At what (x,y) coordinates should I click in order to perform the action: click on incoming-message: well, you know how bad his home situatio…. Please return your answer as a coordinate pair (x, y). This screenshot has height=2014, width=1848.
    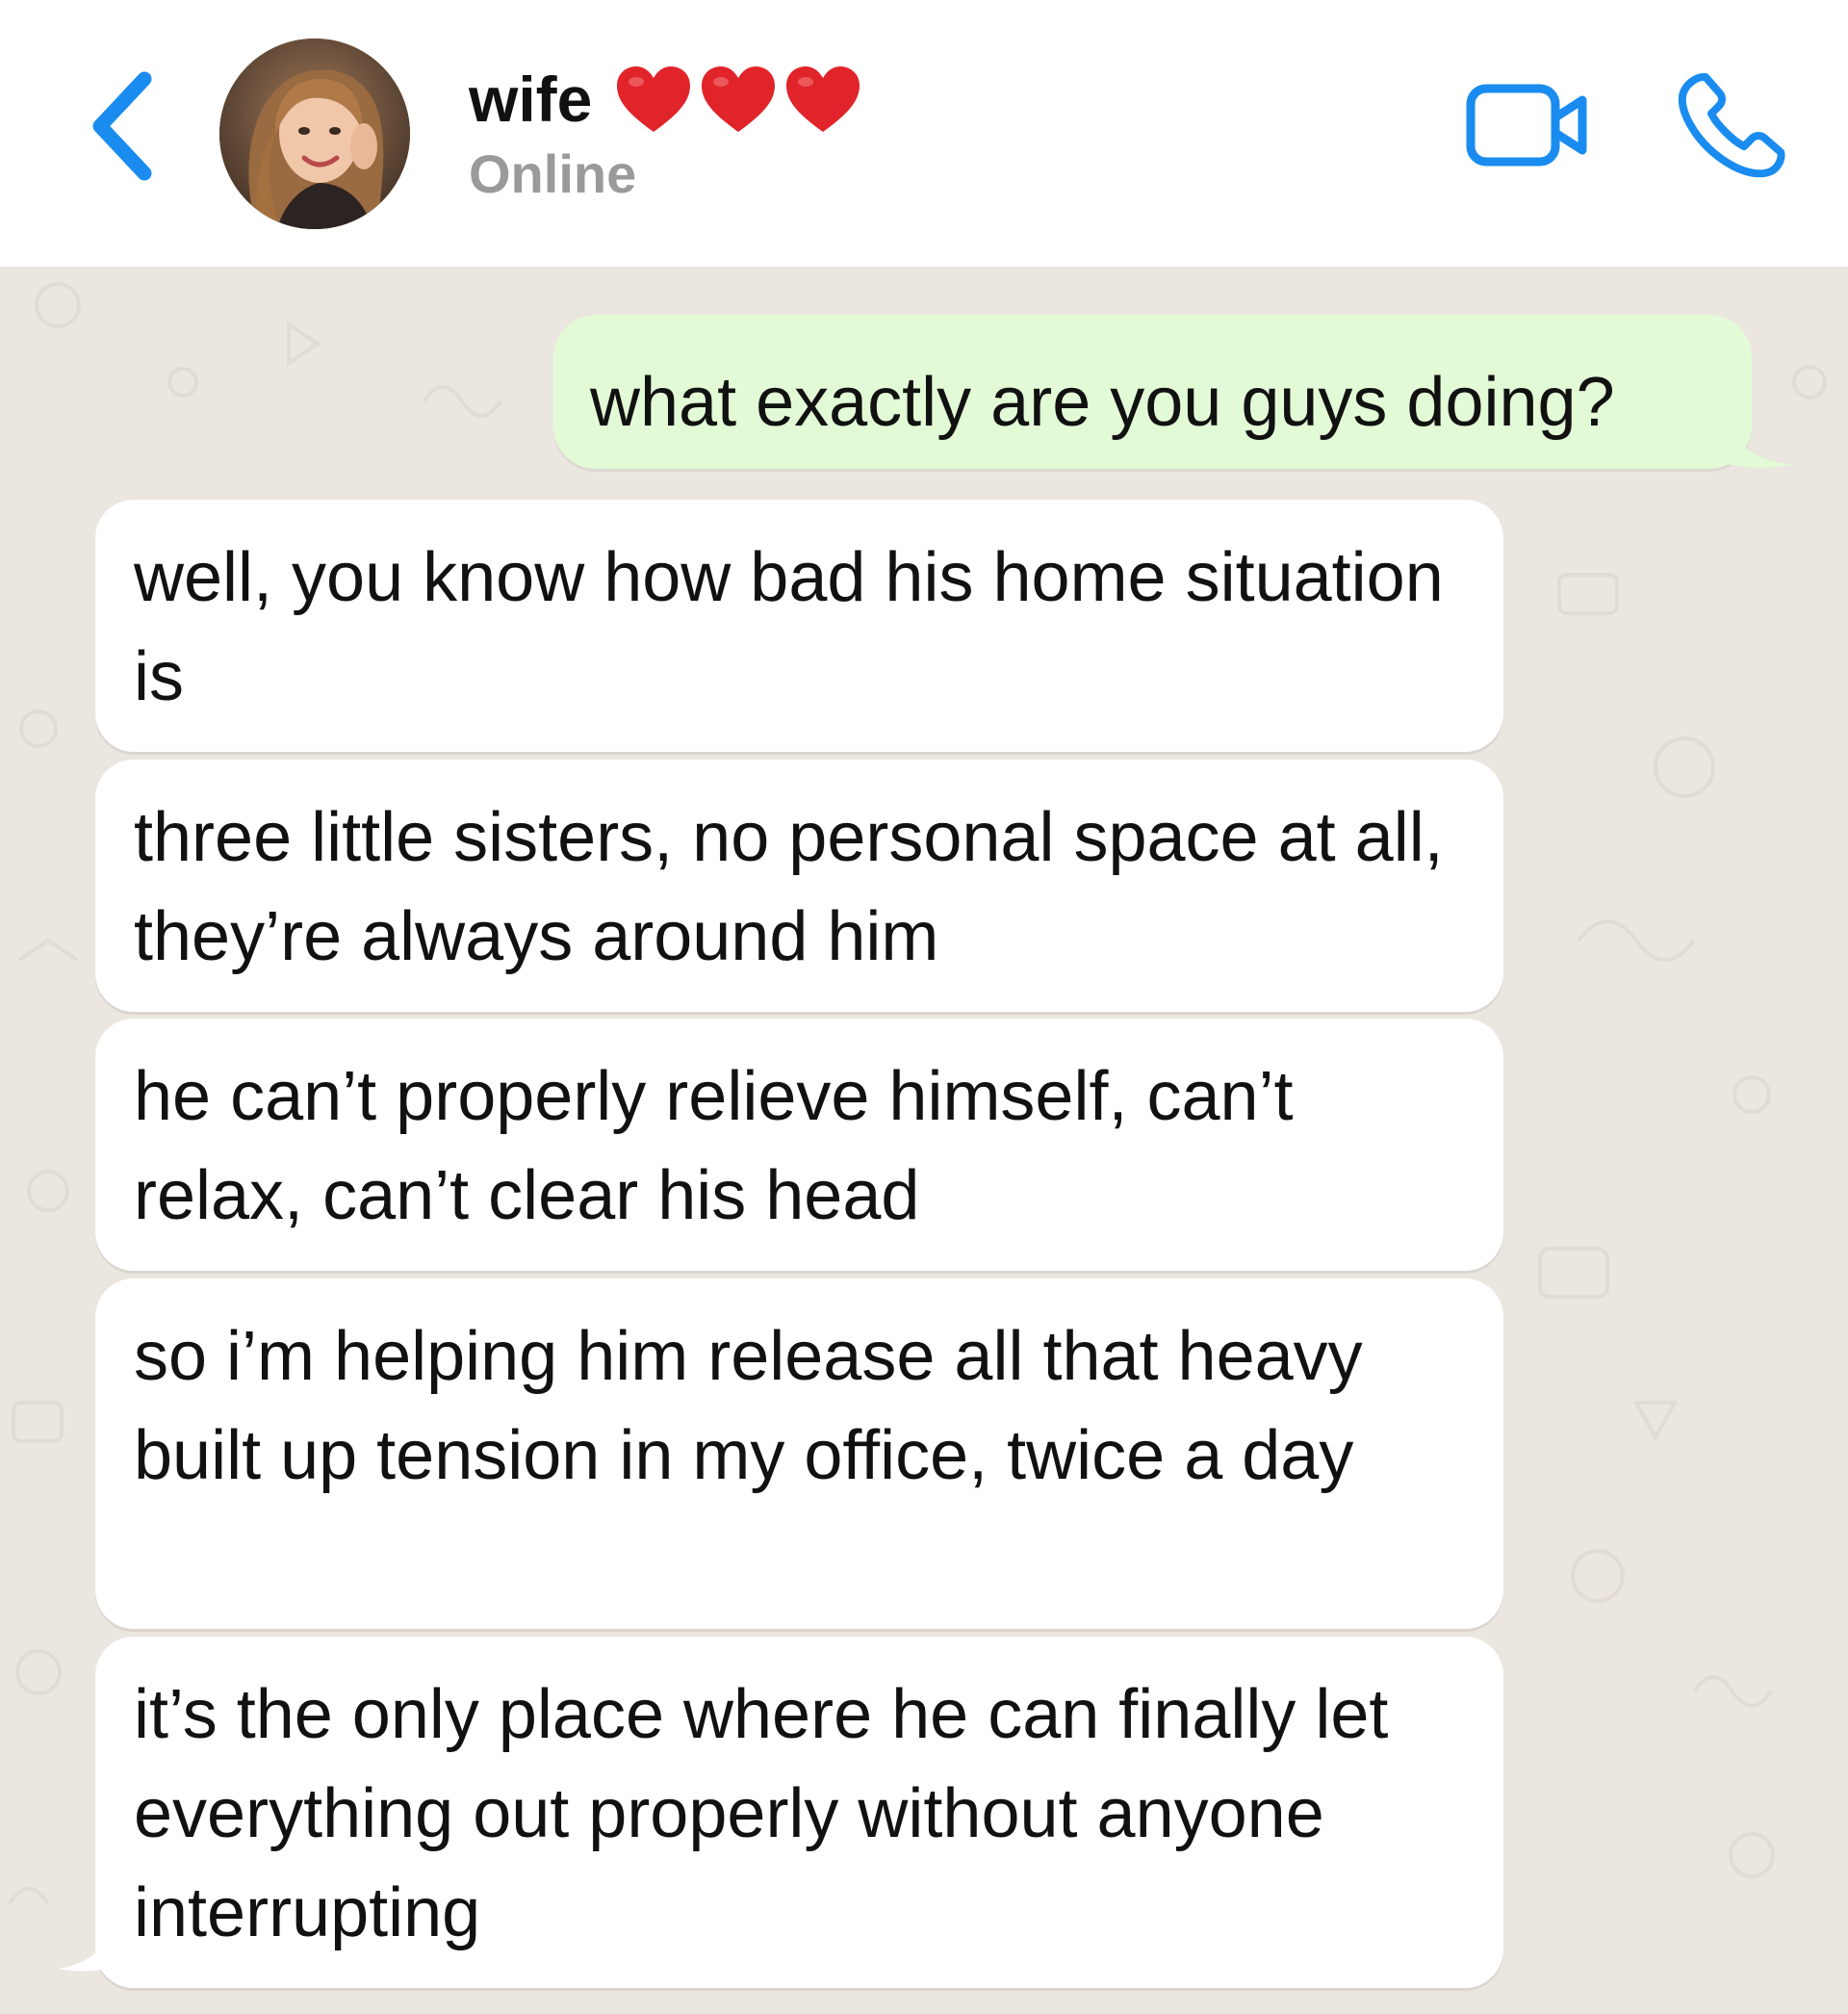
    Looking at the image, I should click on (799, 626).